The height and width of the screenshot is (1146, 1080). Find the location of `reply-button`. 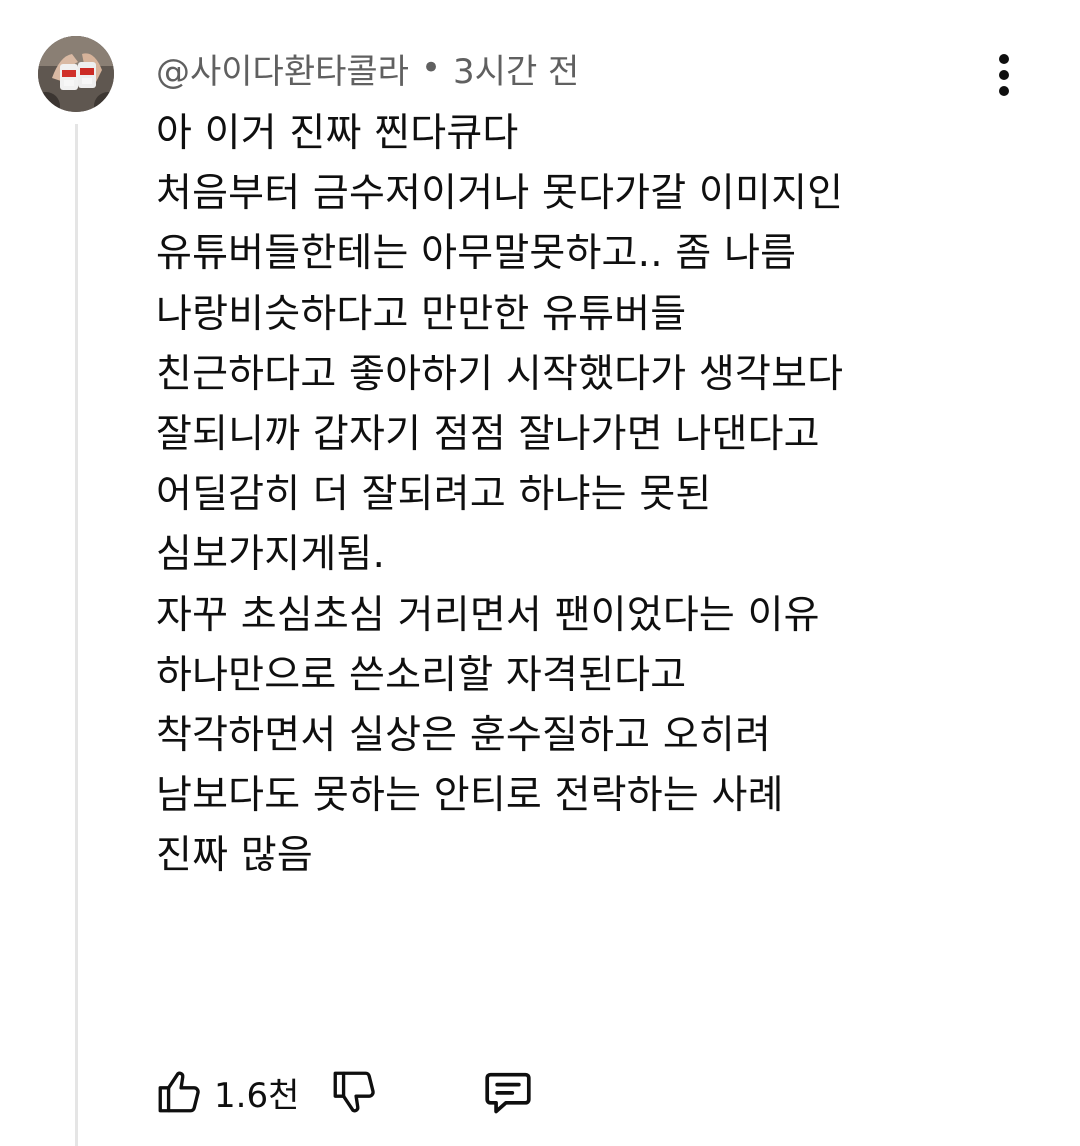

reply-button is located at coordinates (508, 1092).